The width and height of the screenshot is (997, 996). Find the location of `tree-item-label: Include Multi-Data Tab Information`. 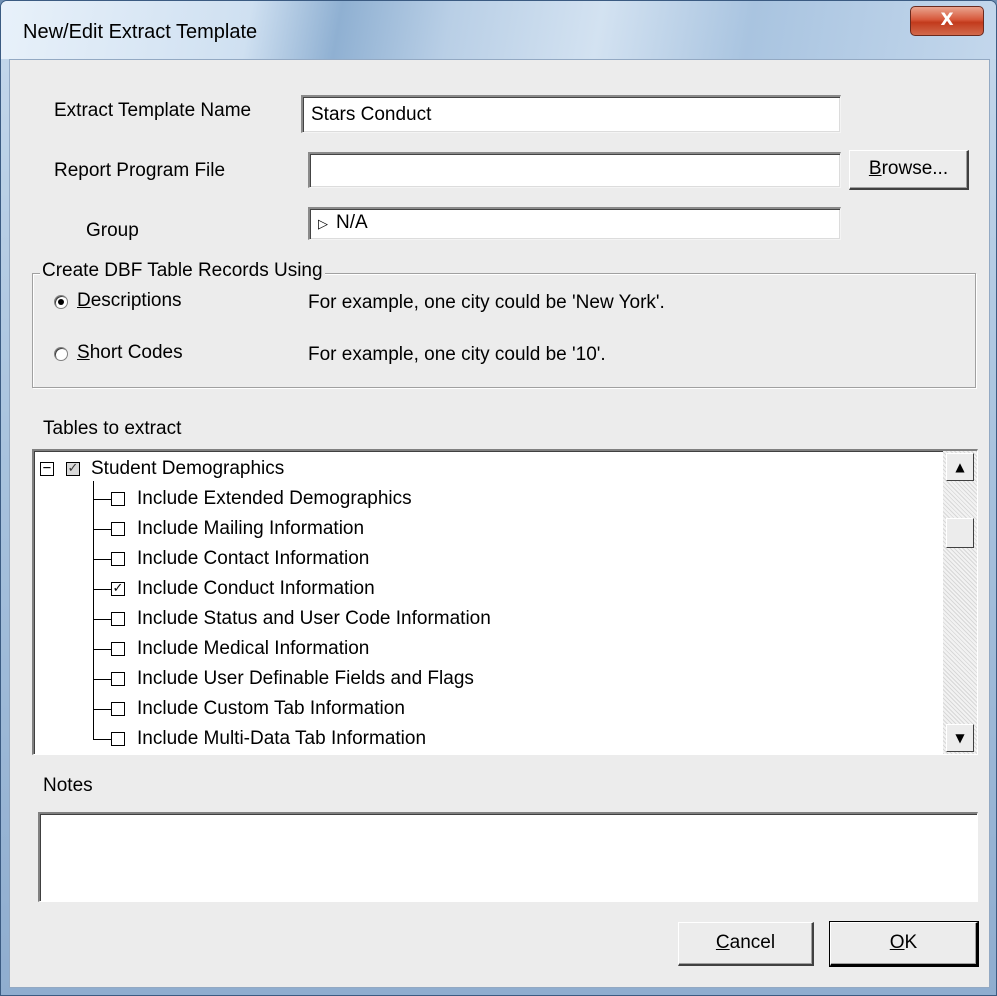

tree-item-label: Include Multi-Data Tab Information is located at coordinates (282, 738).